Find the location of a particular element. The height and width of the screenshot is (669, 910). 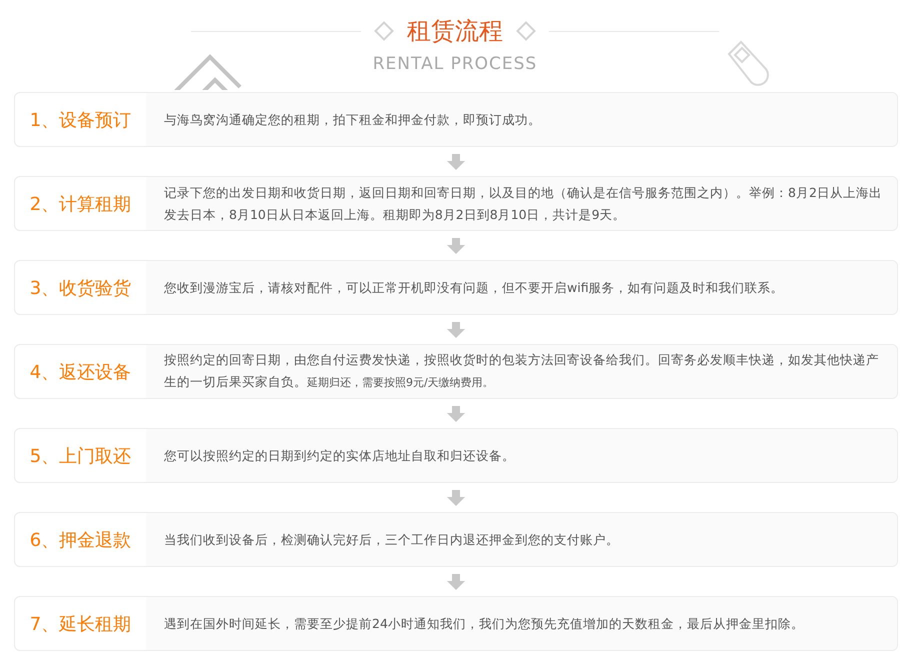

step-label: 5、上门取还 is located at coordinates (80, 456).